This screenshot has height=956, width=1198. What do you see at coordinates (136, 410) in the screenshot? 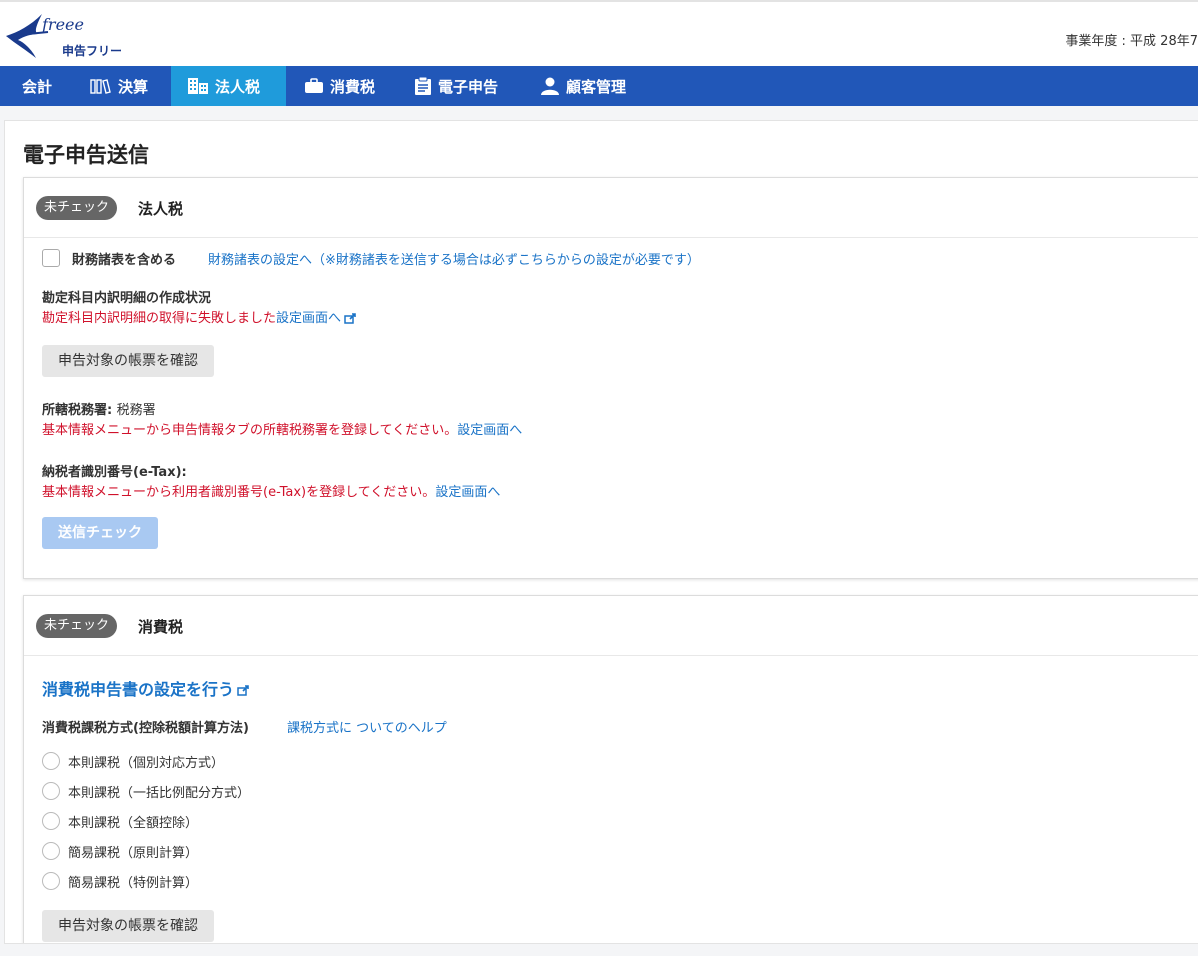
I see `tax-office-value: 税務署` at bounding box center [136, 410].